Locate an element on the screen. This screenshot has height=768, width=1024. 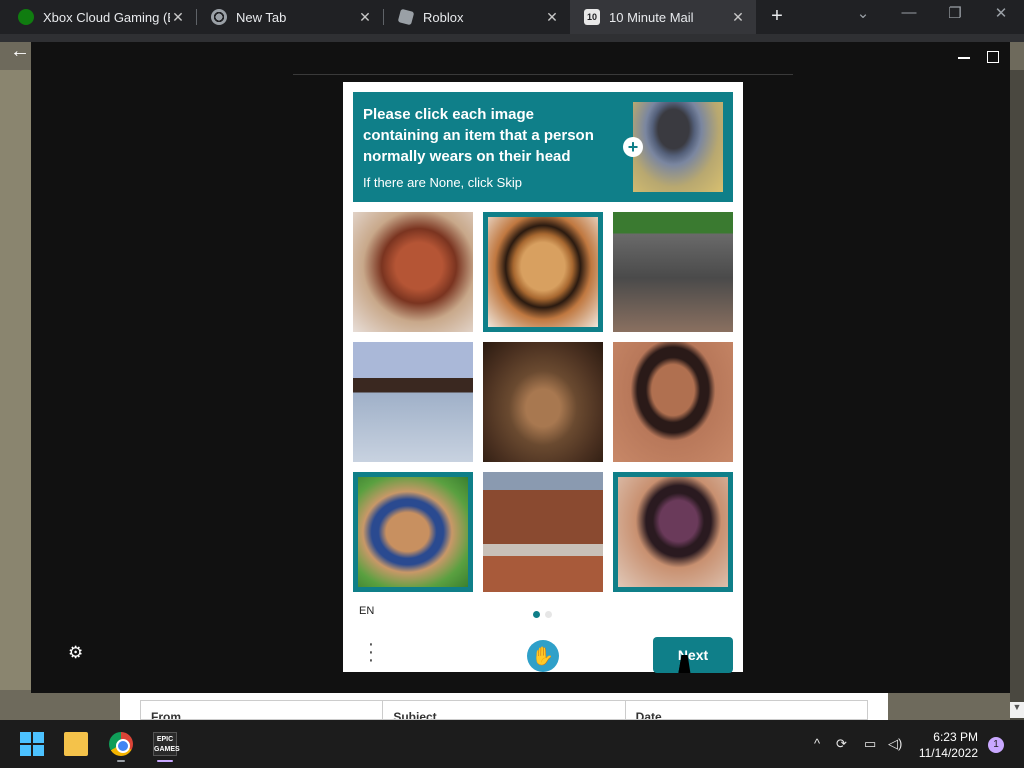
image-tile-belt-buckle-blur is located at coordinates (543, 402).